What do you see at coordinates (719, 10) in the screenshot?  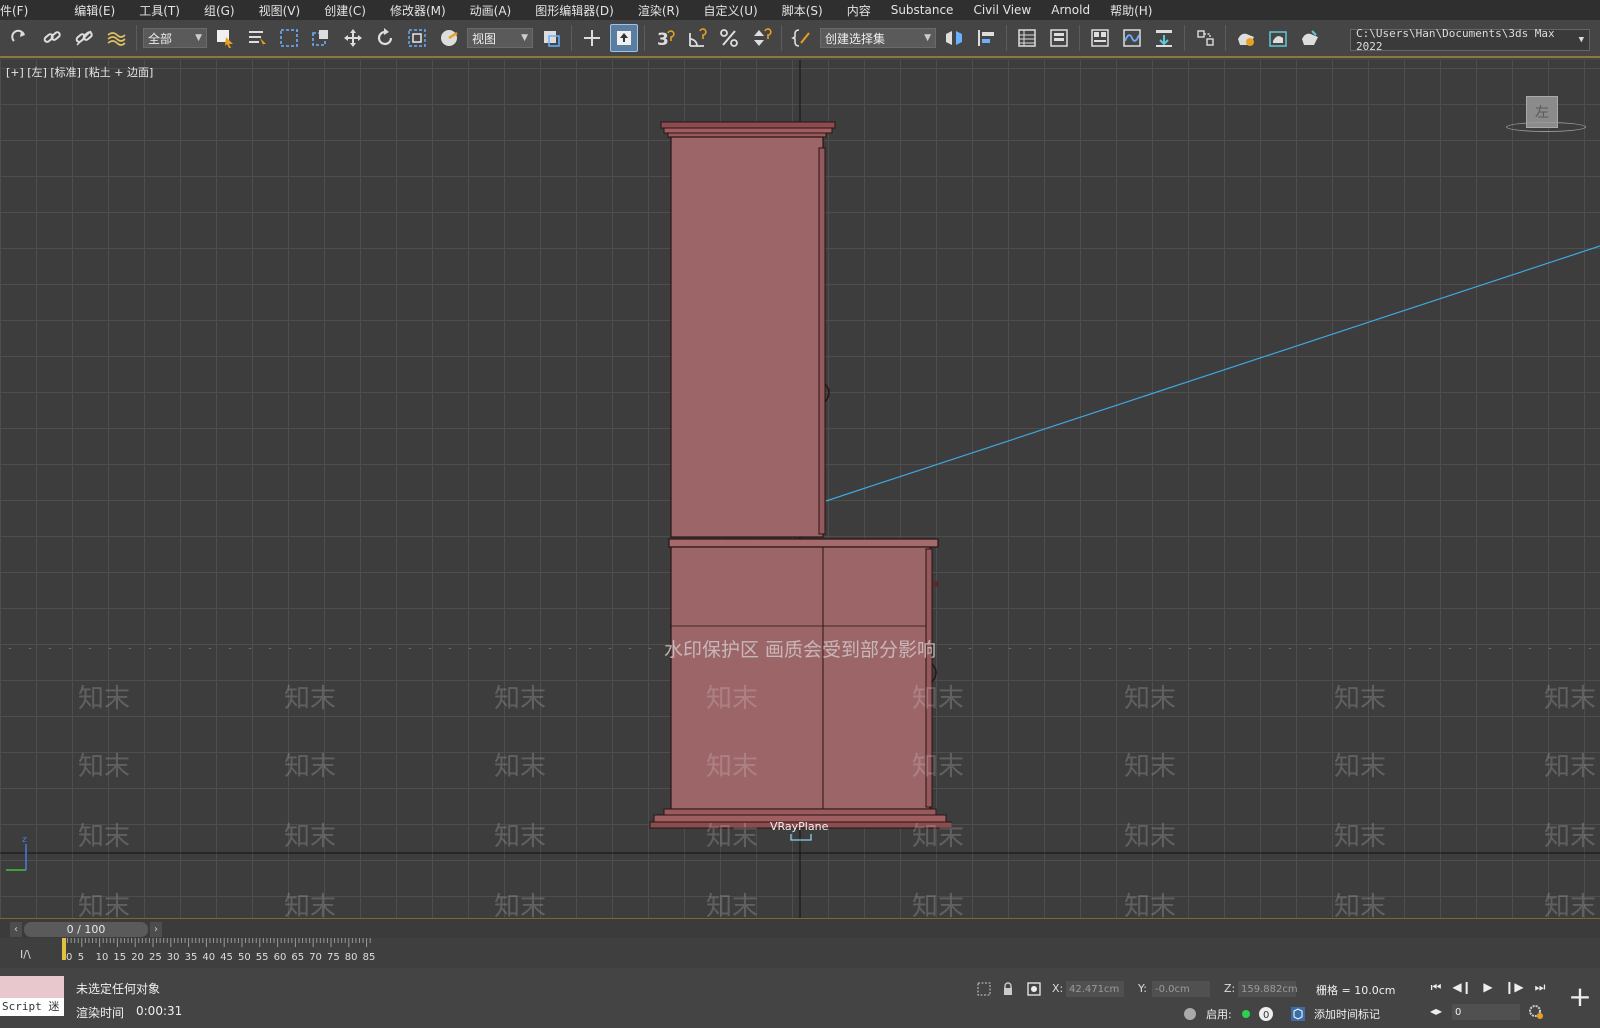 I see `menu-item: 自定义(U)` at bounding box center [719, 10].